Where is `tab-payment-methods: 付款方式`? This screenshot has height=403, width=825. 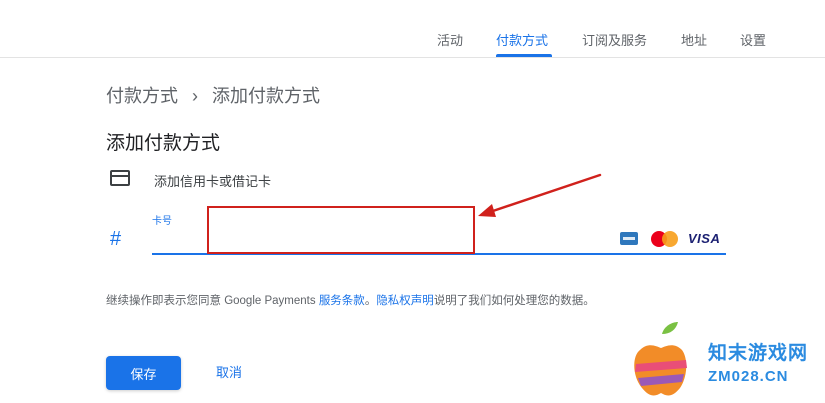
tab-payment-methods: 付款方式 is located at coordinates (522, 39).